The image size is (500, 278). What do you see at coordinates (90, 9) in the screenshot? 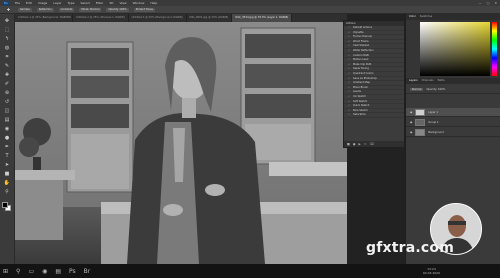
I see `option-mode: Mode: Normal` at bounding box center [90, 9].